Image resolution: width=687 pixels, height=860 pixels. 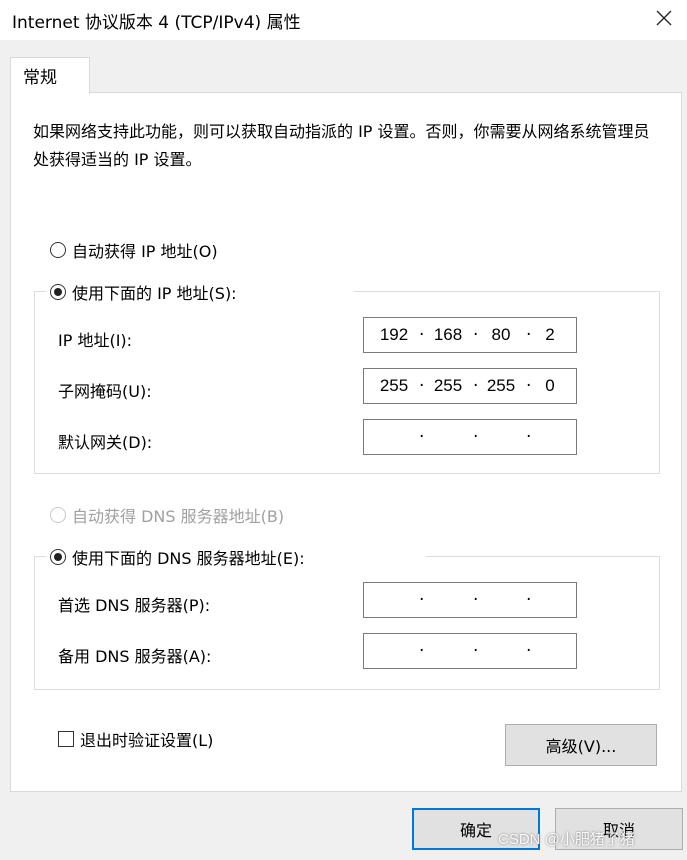 What do you see at coordinates (135, 656) in the screenshot?
I see `alternate-dns-label: 备用 DNS 服务器(A):` at bounding box center [135, 656].